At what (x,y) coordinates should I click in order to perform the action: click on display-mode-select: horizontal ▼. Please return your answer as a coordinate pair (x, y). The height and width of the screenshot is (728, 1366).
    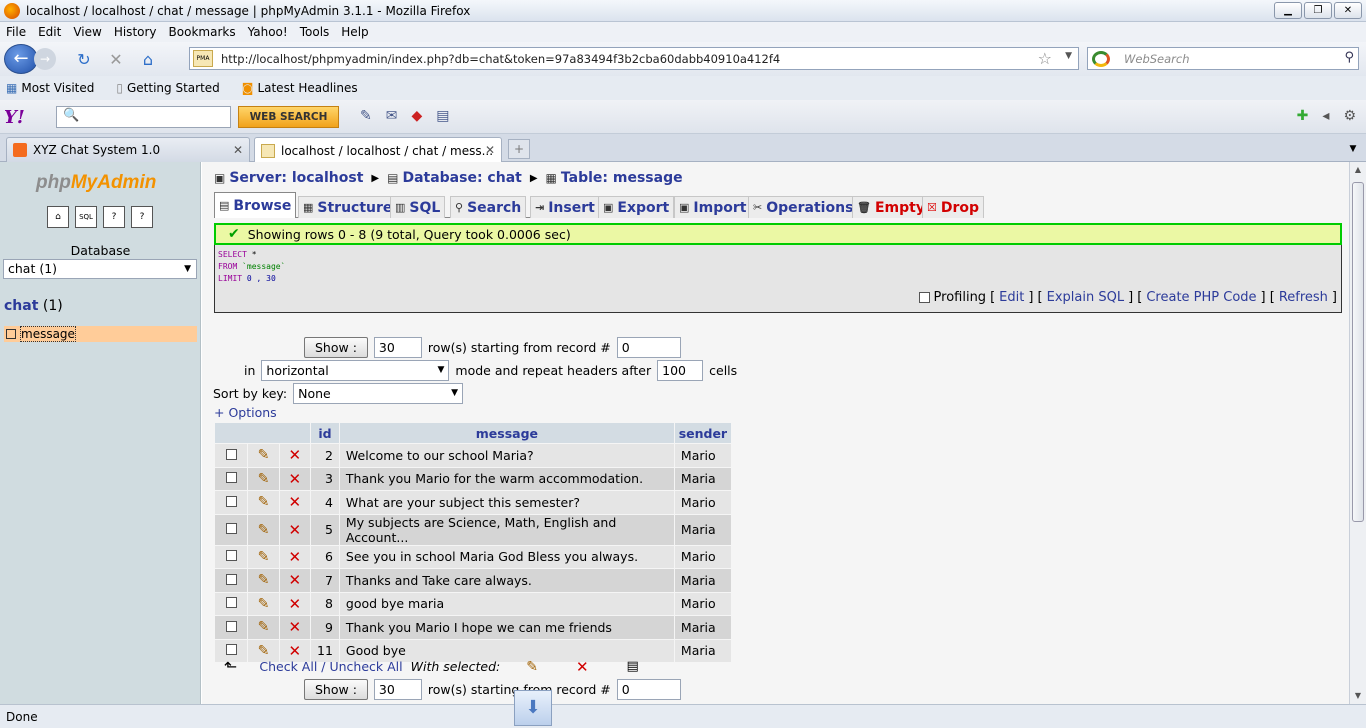
    Looking at the image, I should click on (355, 370).